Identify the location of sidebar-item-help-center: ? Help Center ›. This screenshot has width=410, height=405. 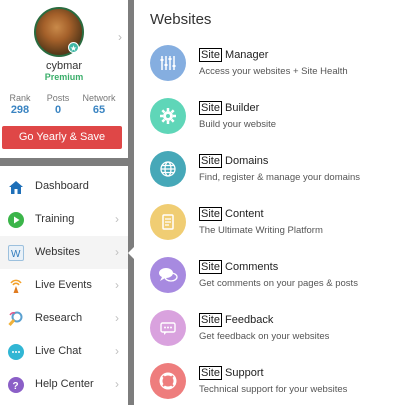
(64, 384).